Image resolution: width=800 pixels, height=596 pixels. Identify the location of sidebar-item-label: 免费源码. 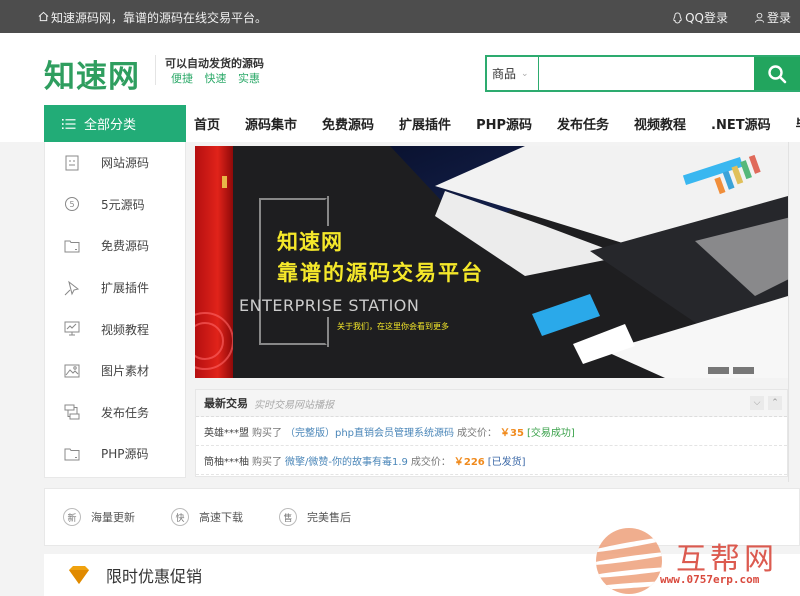
(125, 246).